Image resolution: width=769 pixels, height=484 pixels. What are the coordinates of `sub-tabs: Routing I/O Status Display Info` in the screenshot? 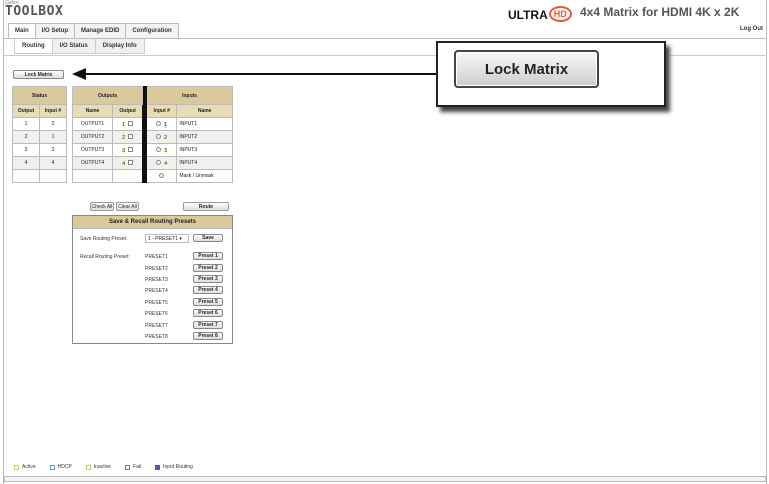 It's located at (79, 46).